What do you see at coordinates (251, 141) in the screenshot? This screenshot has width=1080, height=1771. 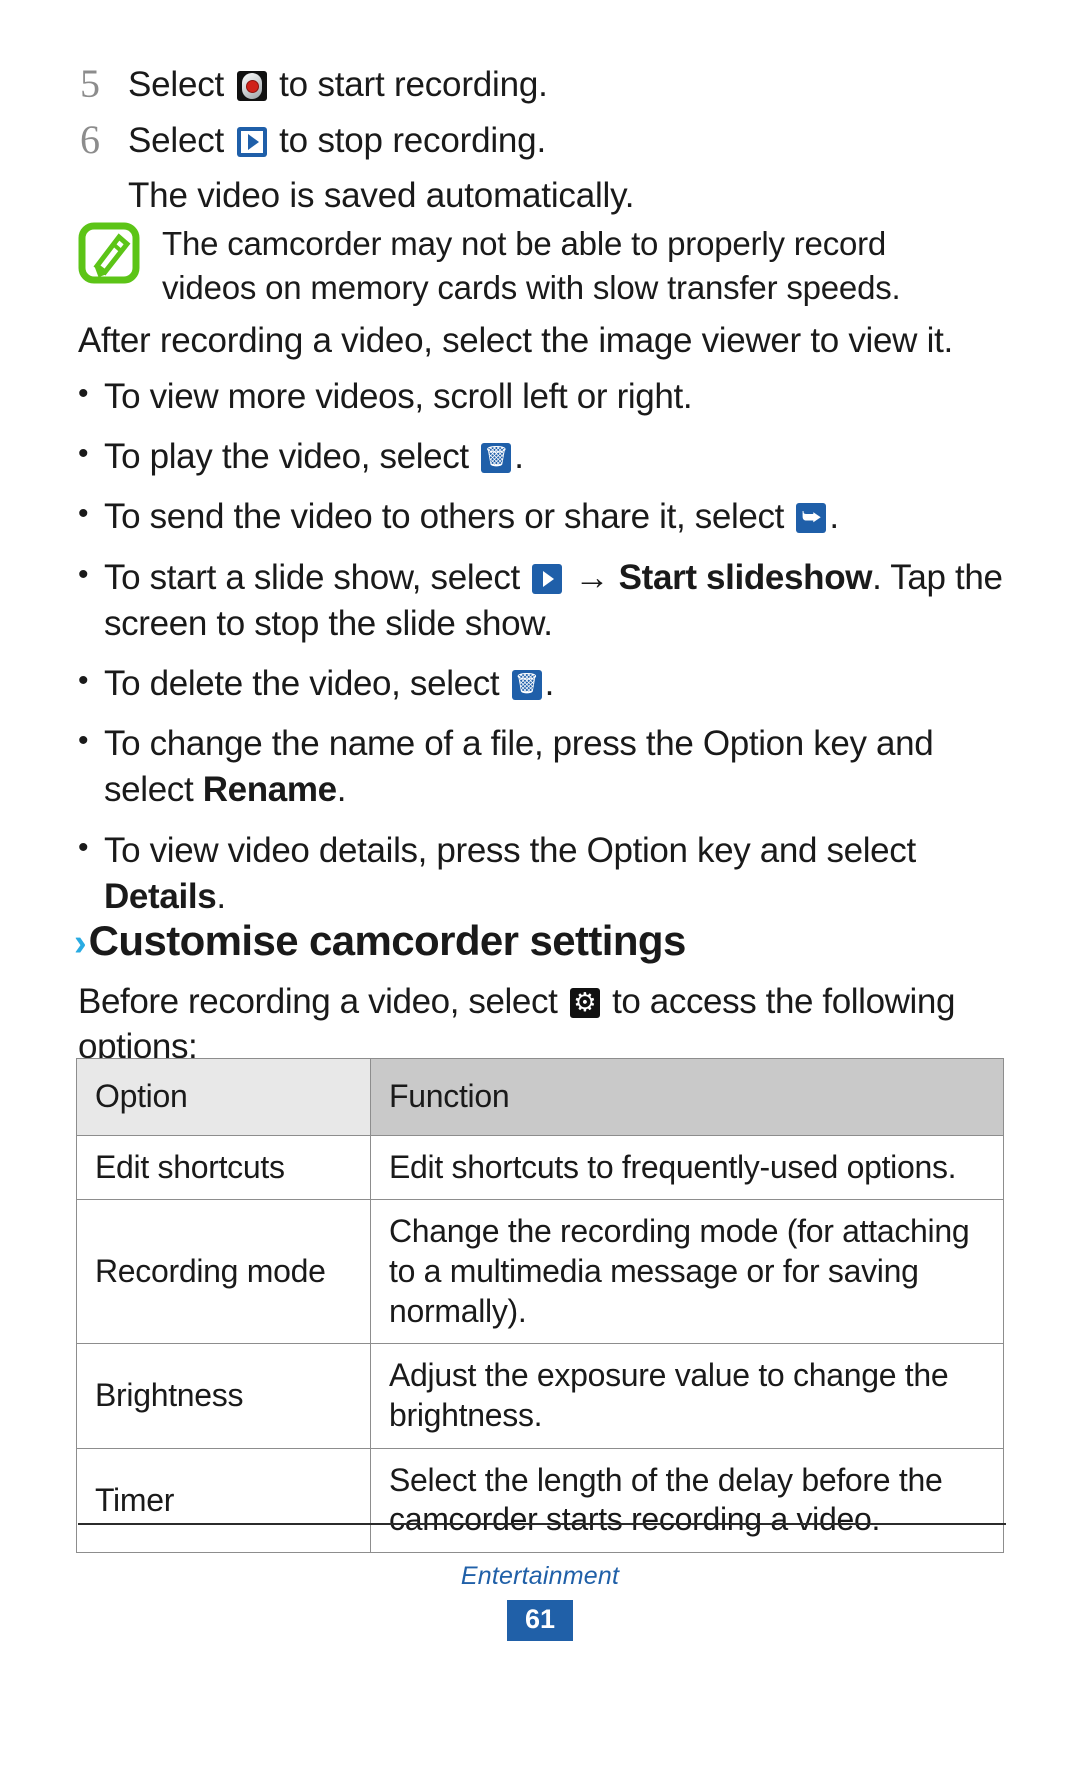 I see `stop-play-icon` at bounding box center [251, 141].